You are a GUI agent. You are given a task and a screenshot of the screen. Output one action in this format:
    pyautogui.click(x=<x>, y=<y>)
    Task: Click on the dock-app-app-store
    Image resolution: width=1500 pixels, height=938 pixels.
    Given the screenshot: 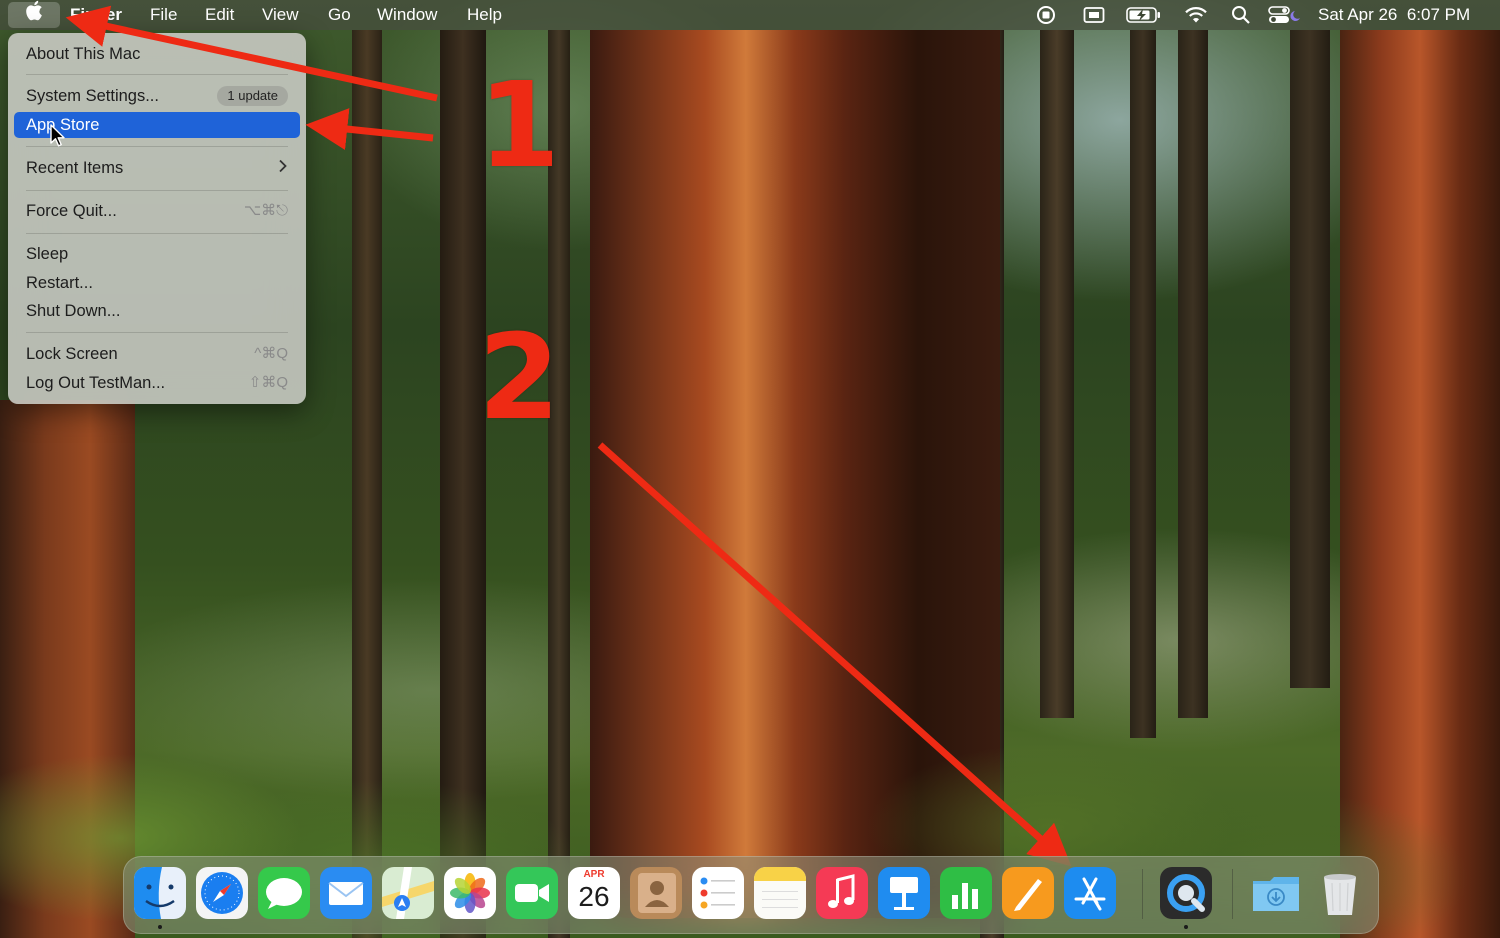 What is the action you would take?
    pyautogui.click(x=1090, y=893)
    